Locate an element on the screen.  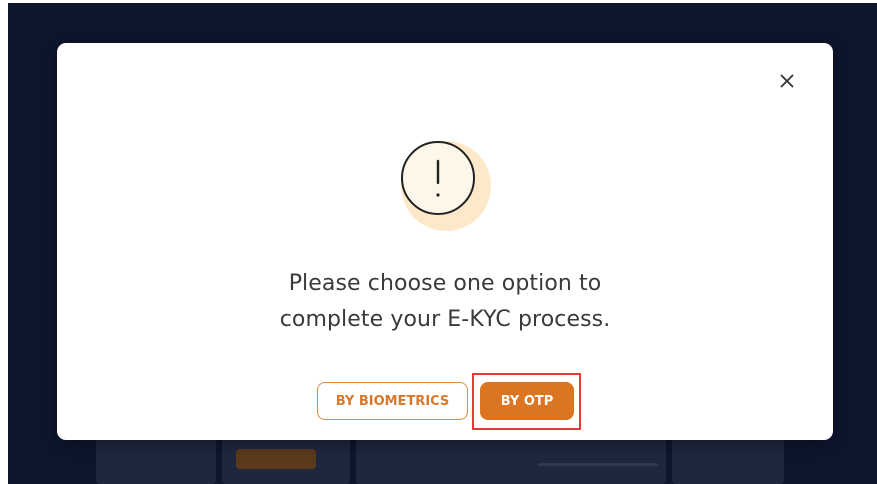
message-line-2: complete your E-KYC process. is located at coordinates (445, 319).